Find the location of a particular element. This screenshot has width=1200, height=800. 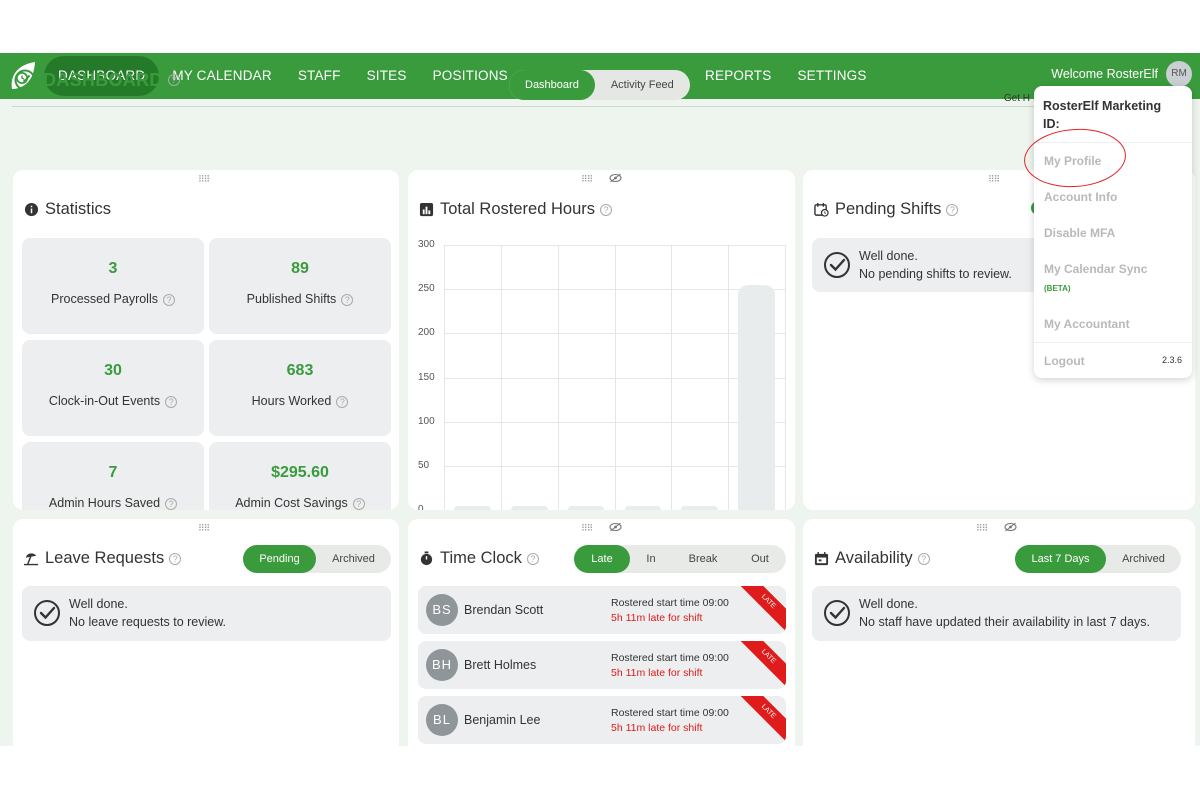

stat-label: Admin Cost Savings? is located at coordinates (300, 503).